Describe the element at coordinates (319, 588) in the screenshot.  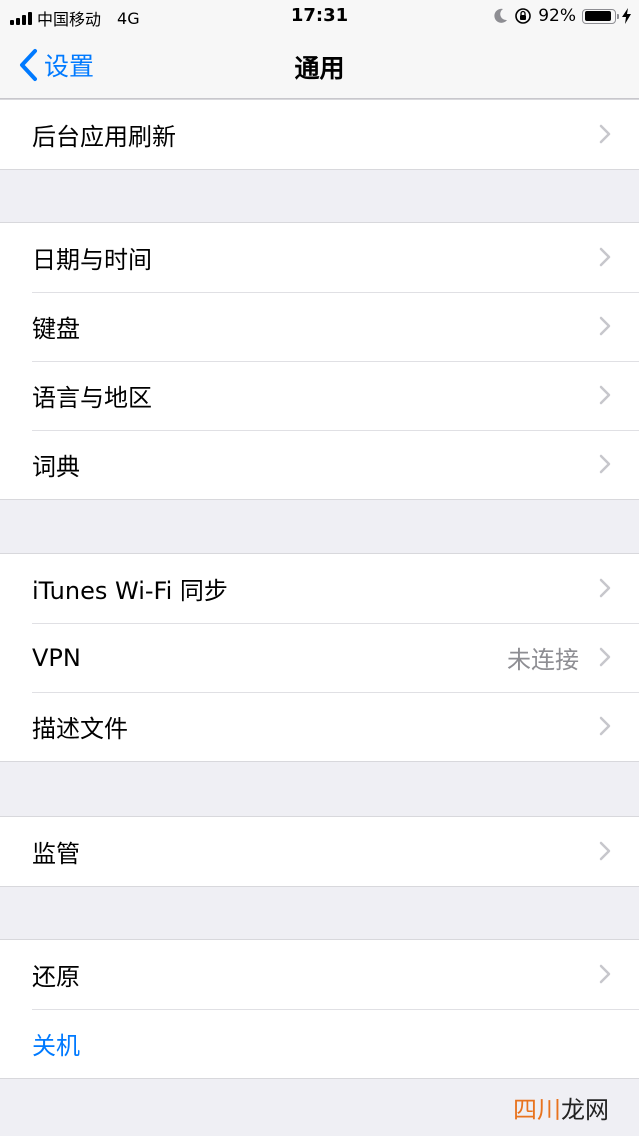
I see `row-itunes-wifi-sync: iTunes Wi-Fi 同步` at that location.